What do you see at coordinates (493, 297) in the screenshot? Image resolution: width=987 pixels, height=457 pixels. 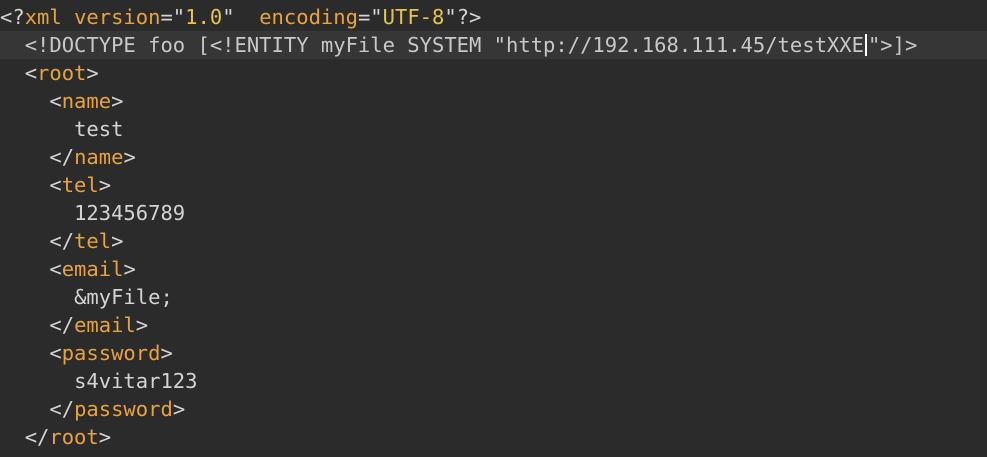 I see `code-line: &myFile;` at bounding box center [493, 297].